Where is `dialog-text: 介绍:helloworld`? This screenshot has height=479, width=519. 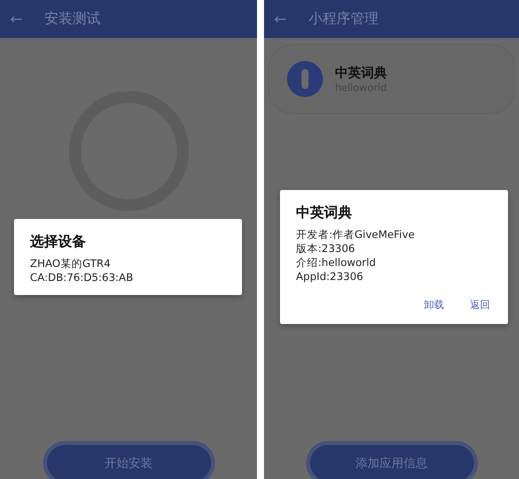 dialog-text: 介绍:helloworld is located at coordinates (336, 263).